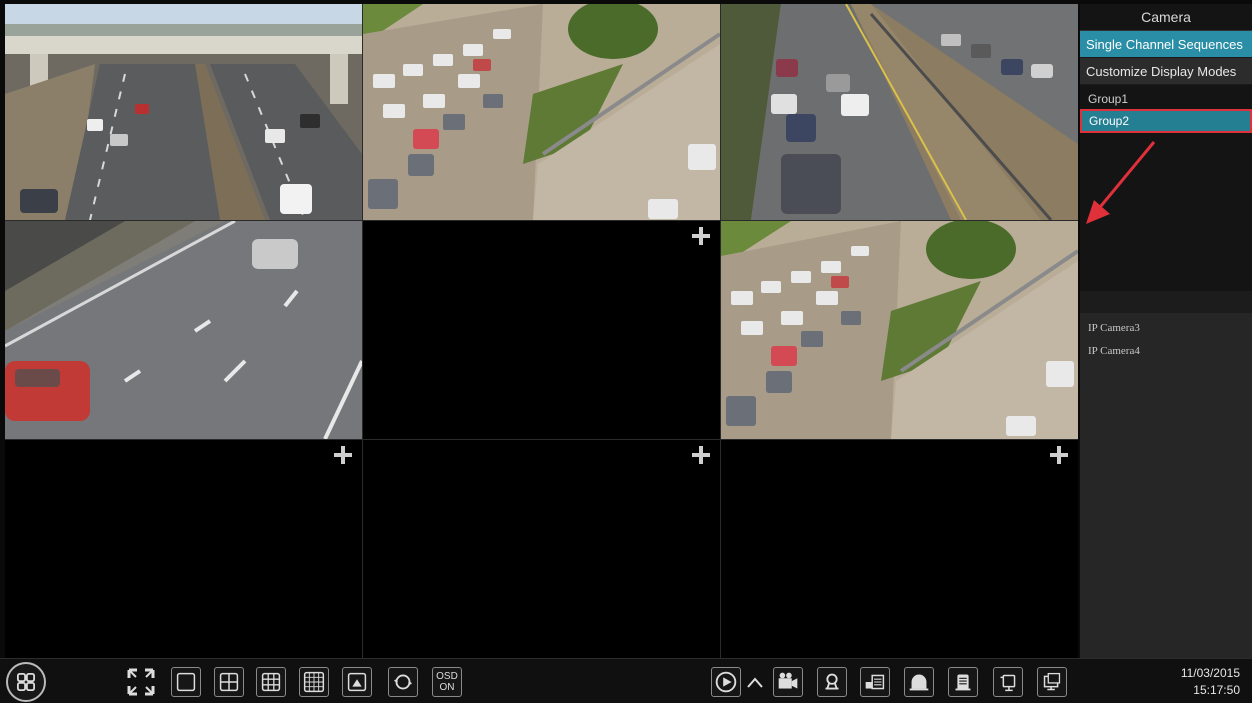  I want to click on sequence-icon, so click(403, 682).